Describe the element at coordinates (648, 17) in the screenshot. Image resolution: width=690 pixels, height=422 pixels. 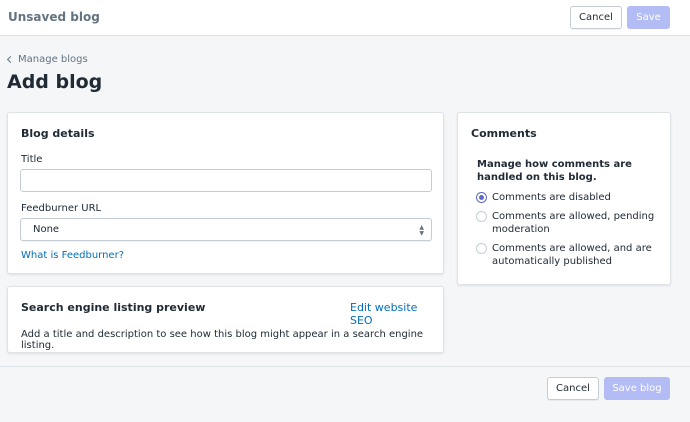
I see `topbar-save-button: Save` at that location.